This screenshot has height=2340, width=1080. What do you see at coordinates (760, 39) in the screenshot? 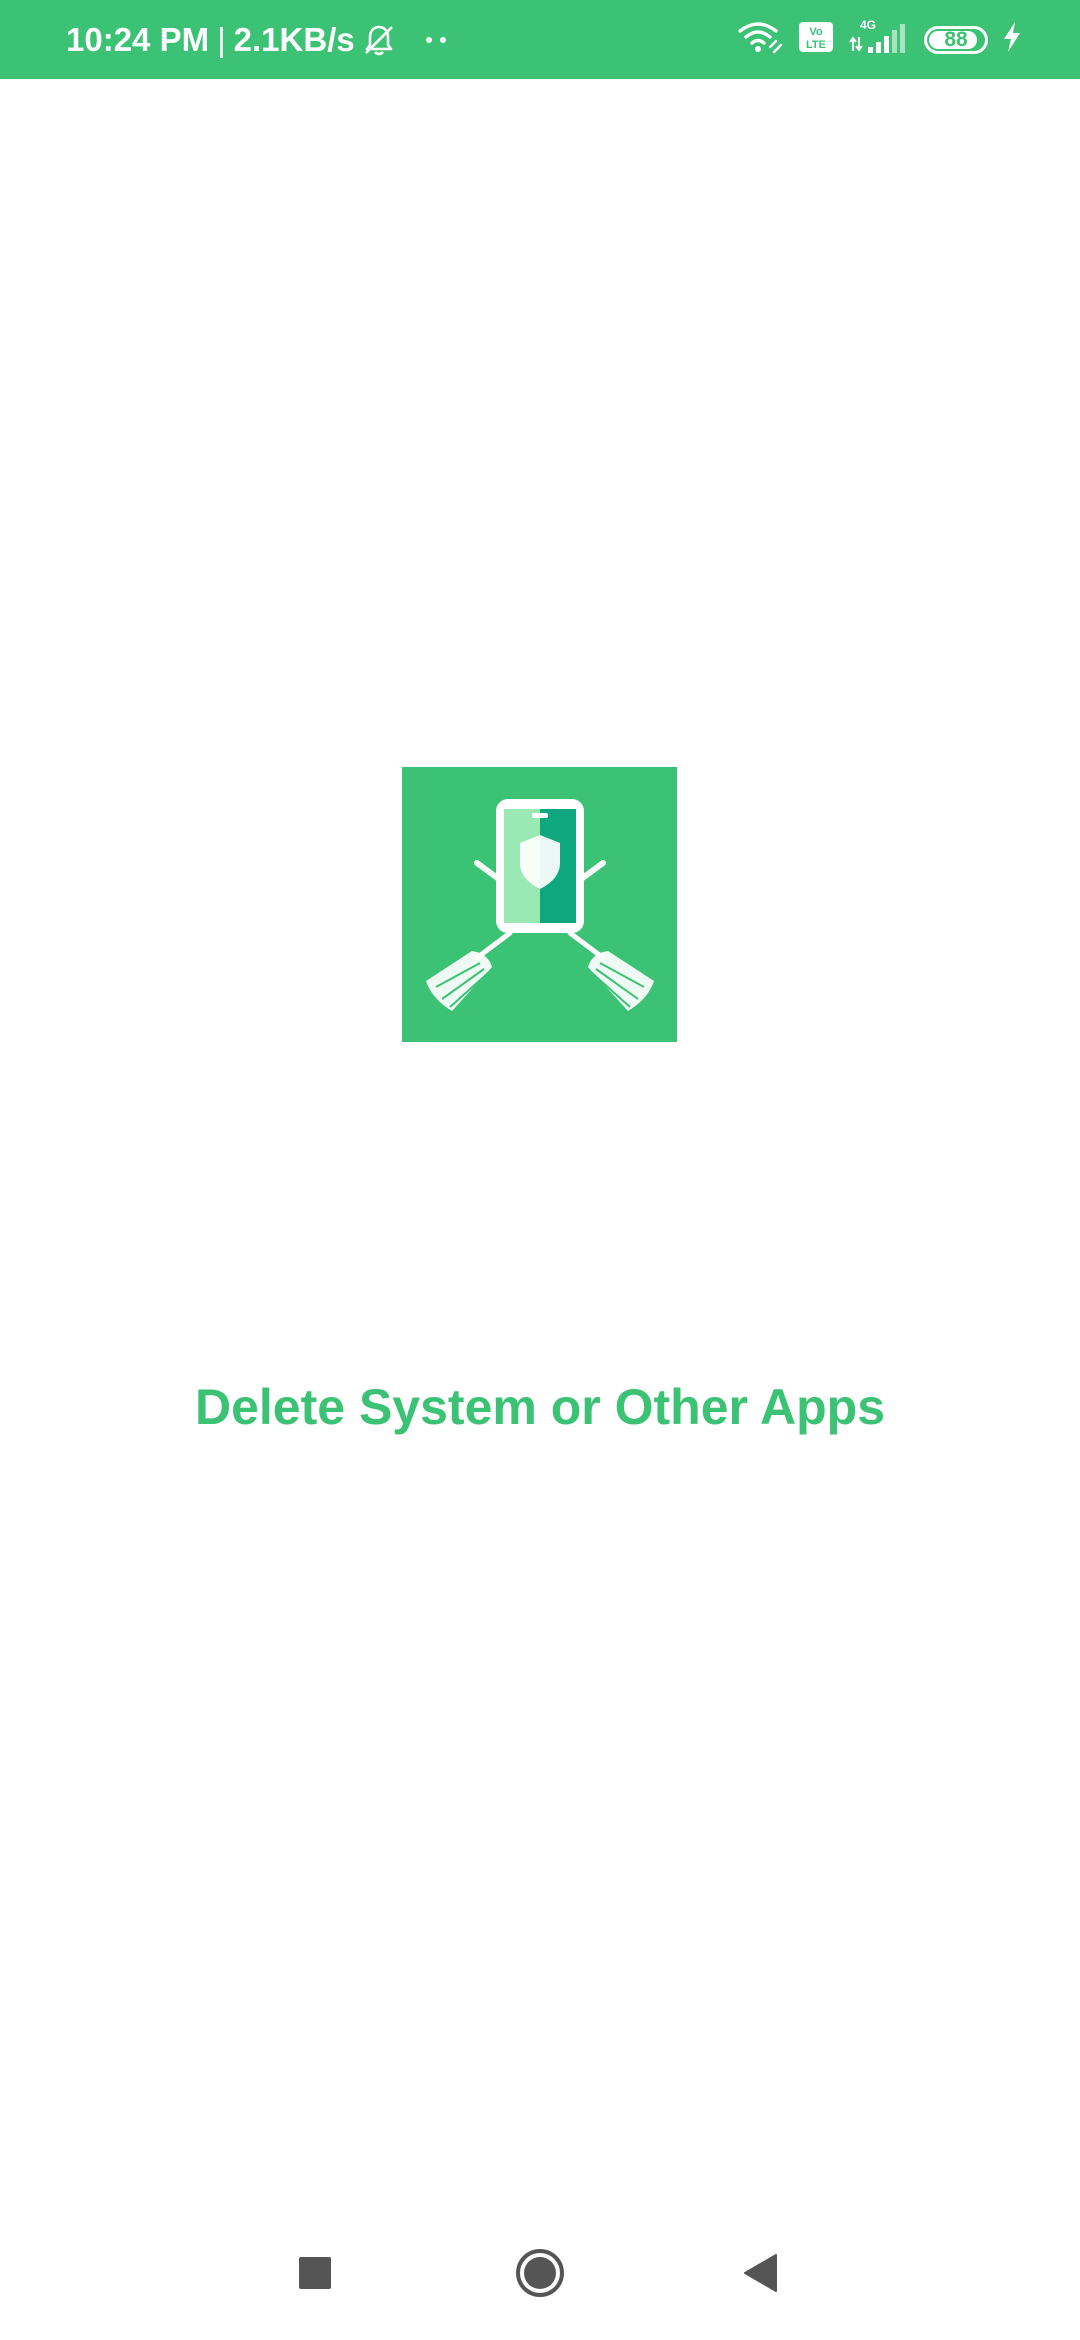
I see `wifi-icon` at bounding box center [760, 39].